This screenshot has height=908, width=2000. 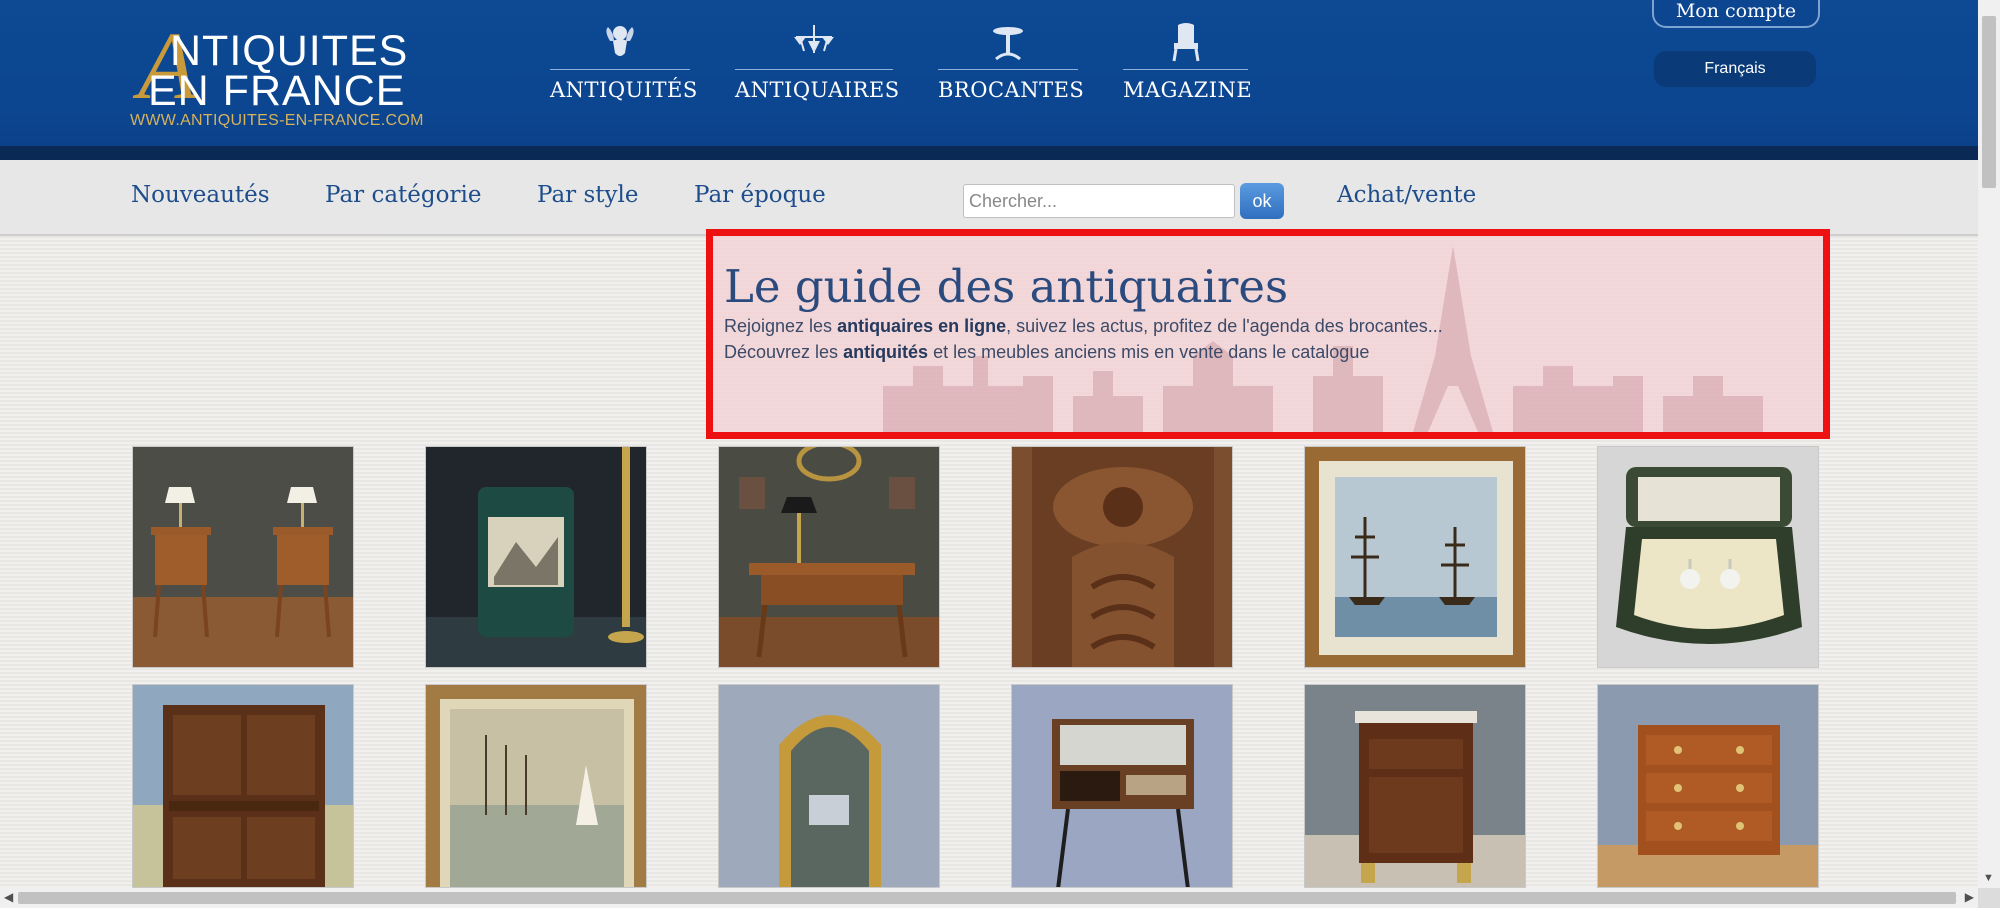 What do you see at coordinates (624, 90) in the screenshot?
I see `nav-label: ANTIQUITÉS` at bounding box center [624, 90].